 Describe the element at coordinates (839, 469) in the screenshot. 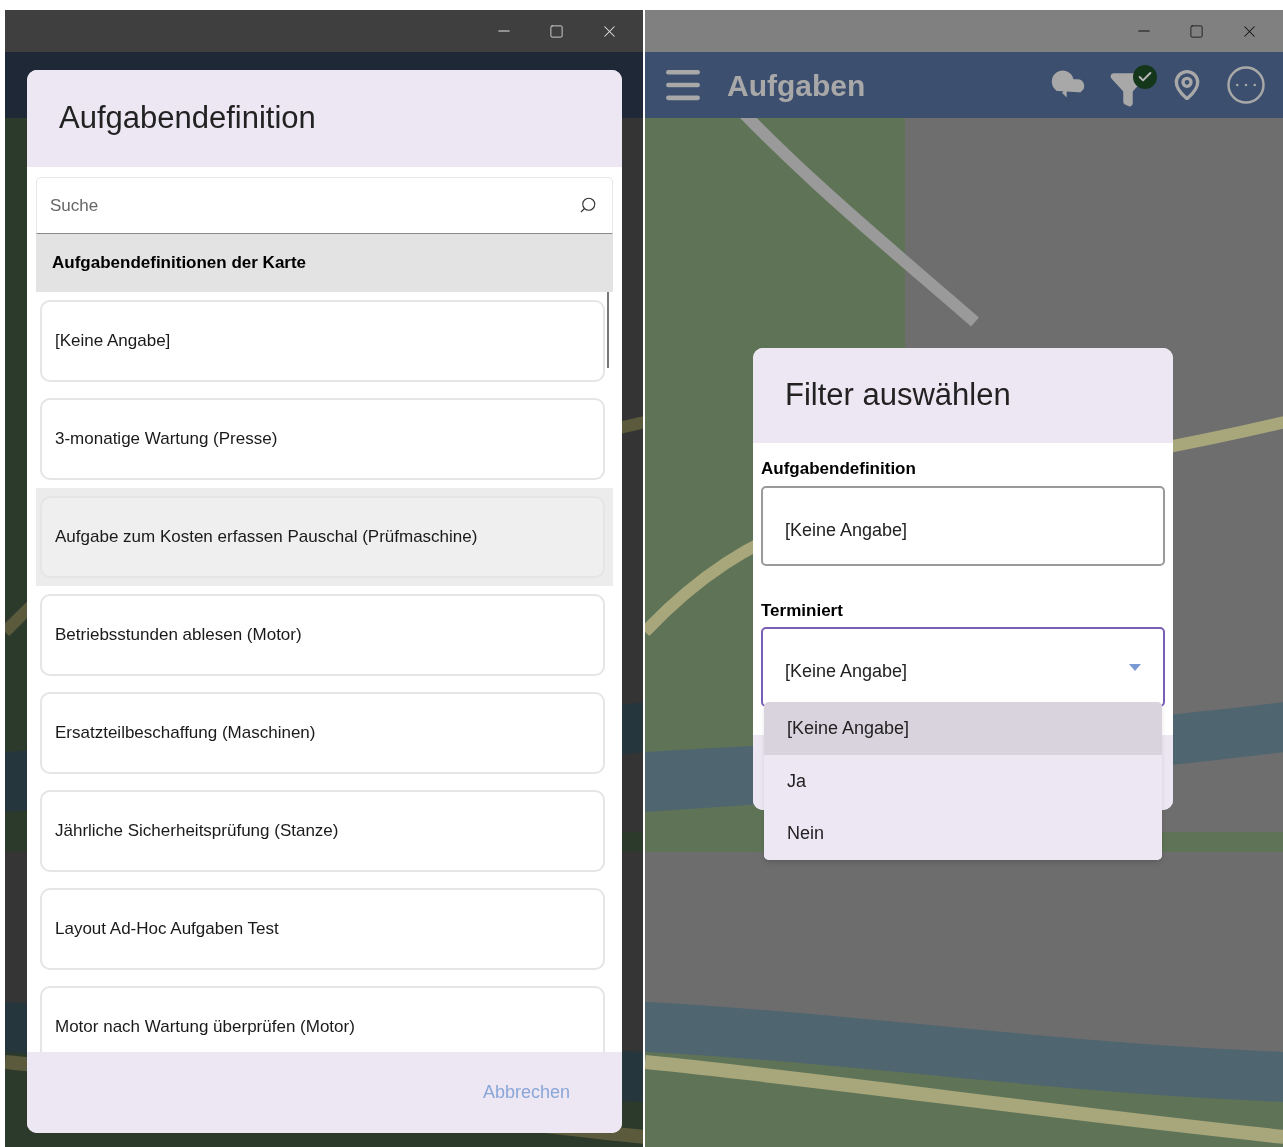

I see `field-label: Aufgabendefinition` at that location.